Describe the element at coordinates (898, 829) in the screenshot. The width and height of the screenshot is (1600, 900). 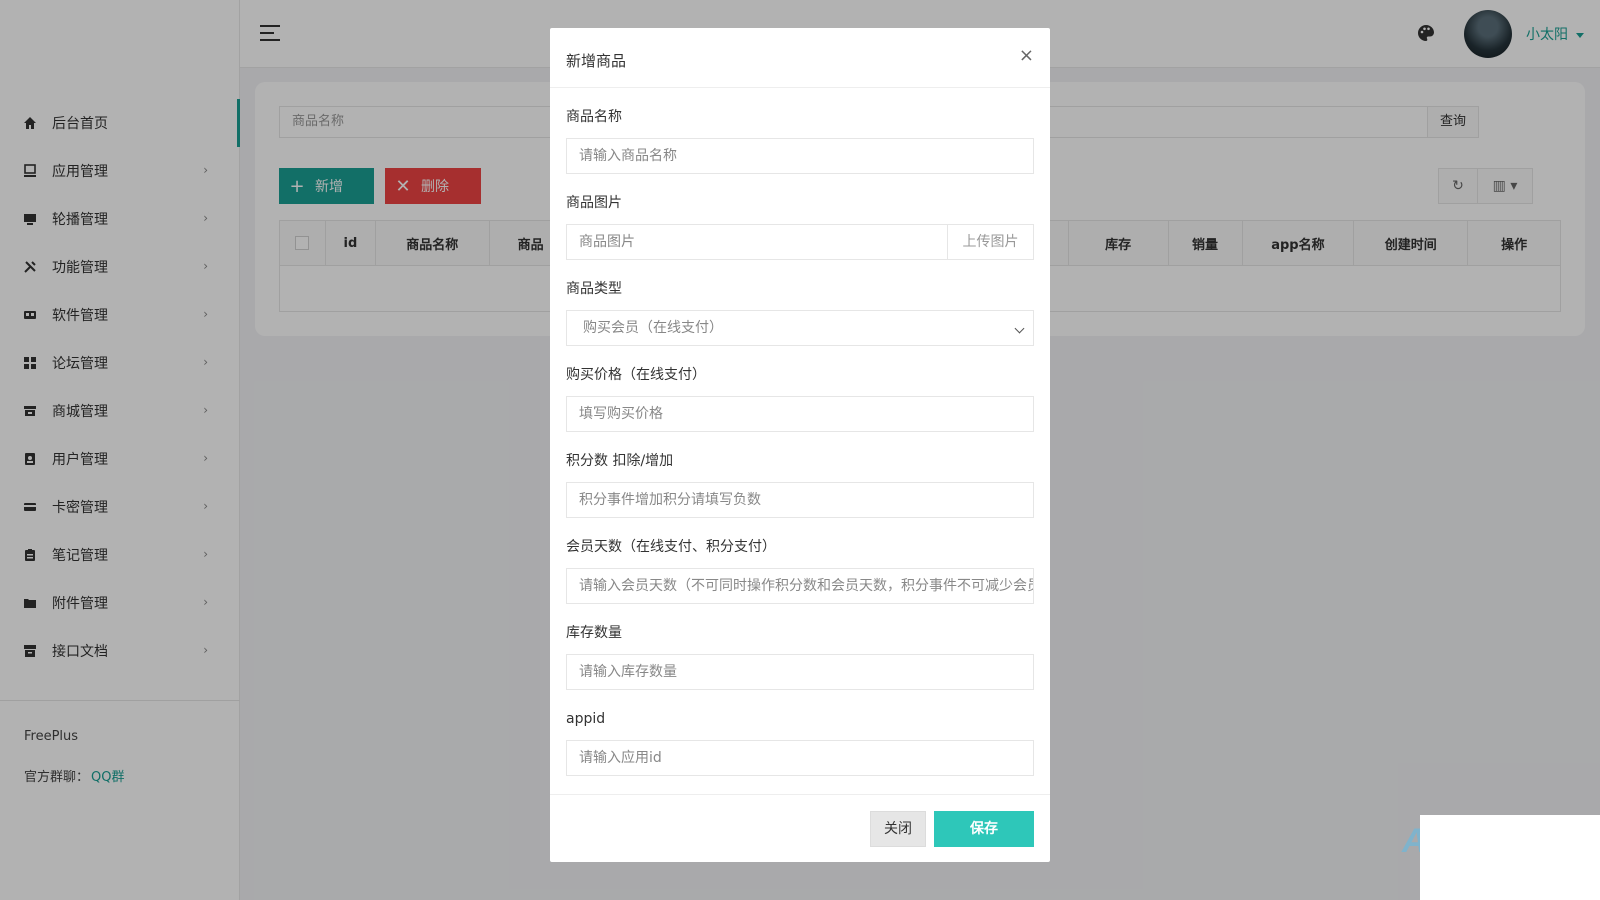
I see `close-button: 关闭` at that location.